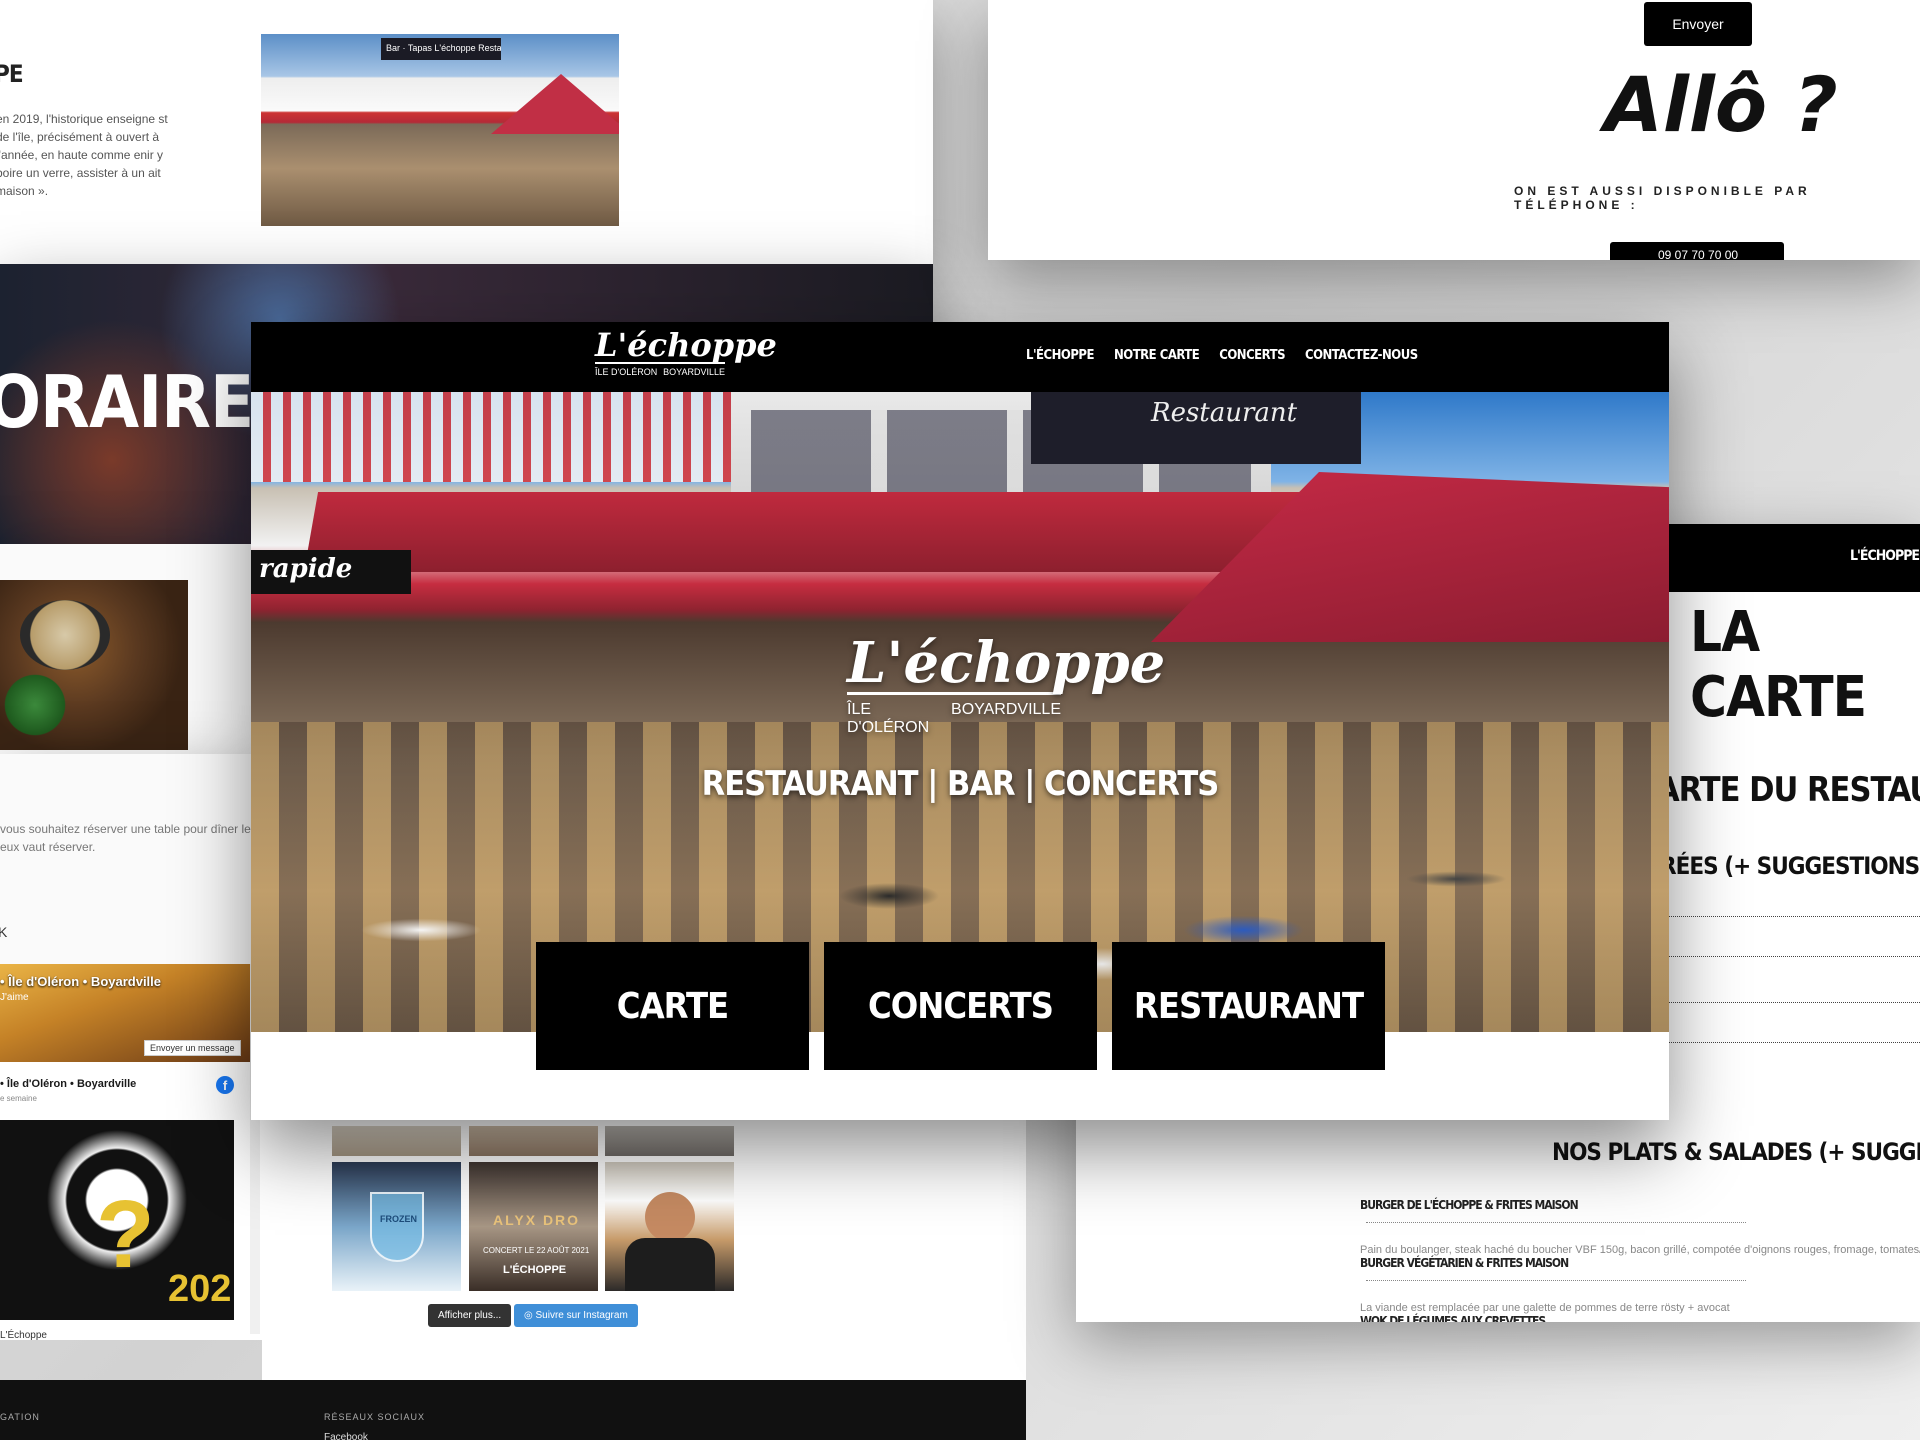 The image size is (1920, 1440). I want to click on instagram-tile-staff, so click(669, 1226).